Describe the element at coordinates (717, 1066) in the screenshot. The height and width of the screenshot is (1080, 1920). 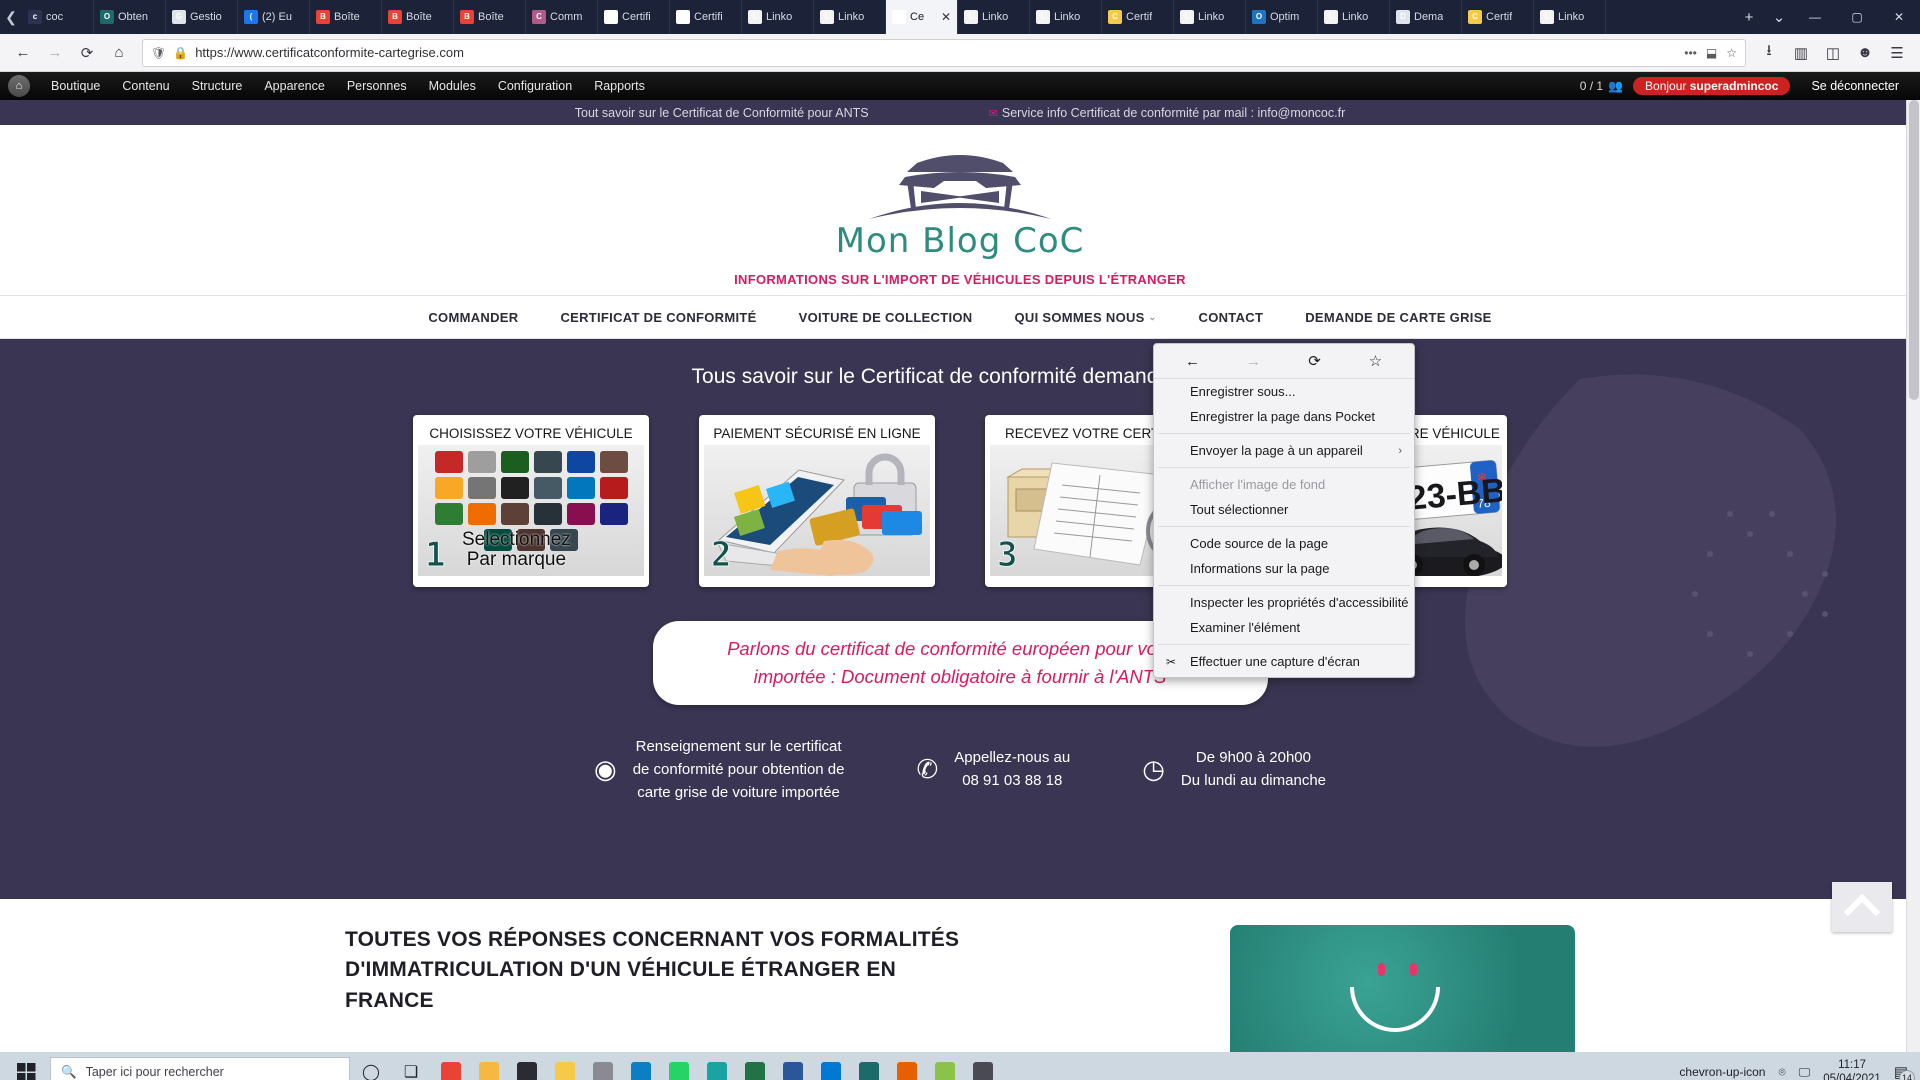
I see `taskbar-teal-app-icon` at that location.